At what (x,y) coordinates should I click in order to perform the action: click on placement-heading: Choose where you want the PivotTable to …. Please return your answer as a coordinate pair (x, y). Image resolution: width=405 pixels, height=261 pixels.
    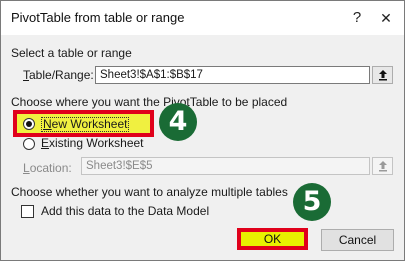
    Looking at the image, I should click on (149, 102).